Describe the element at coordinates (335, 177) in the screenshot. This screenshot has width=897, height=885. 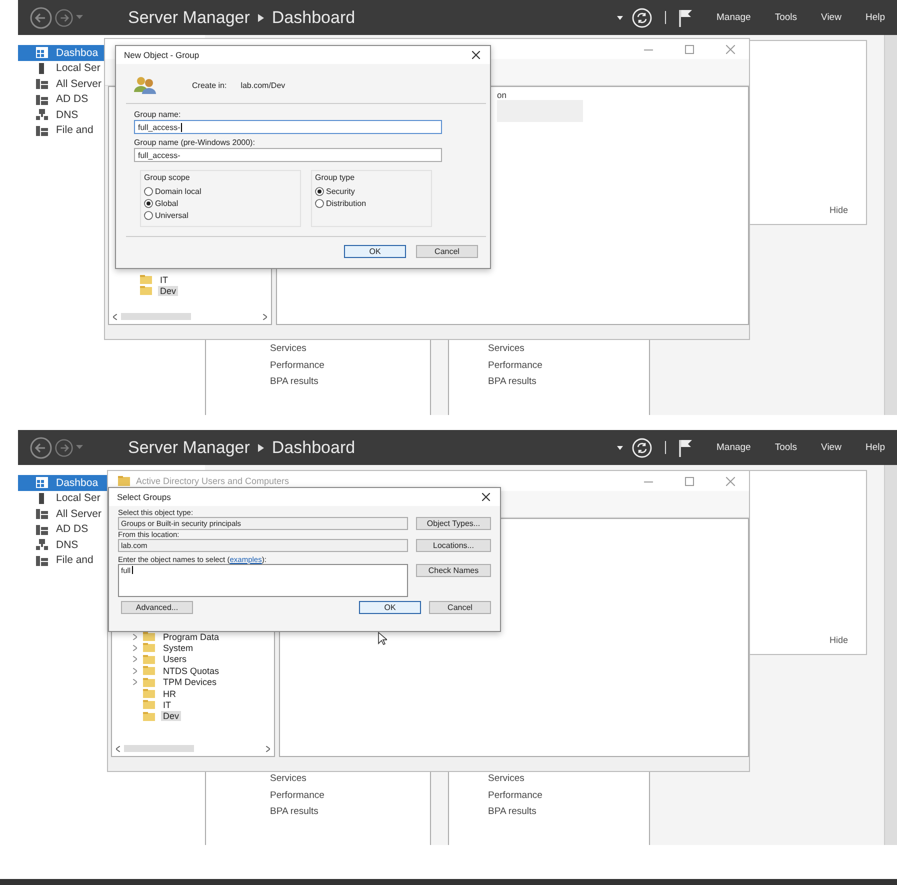
I see `group-title: Group type` at that location.